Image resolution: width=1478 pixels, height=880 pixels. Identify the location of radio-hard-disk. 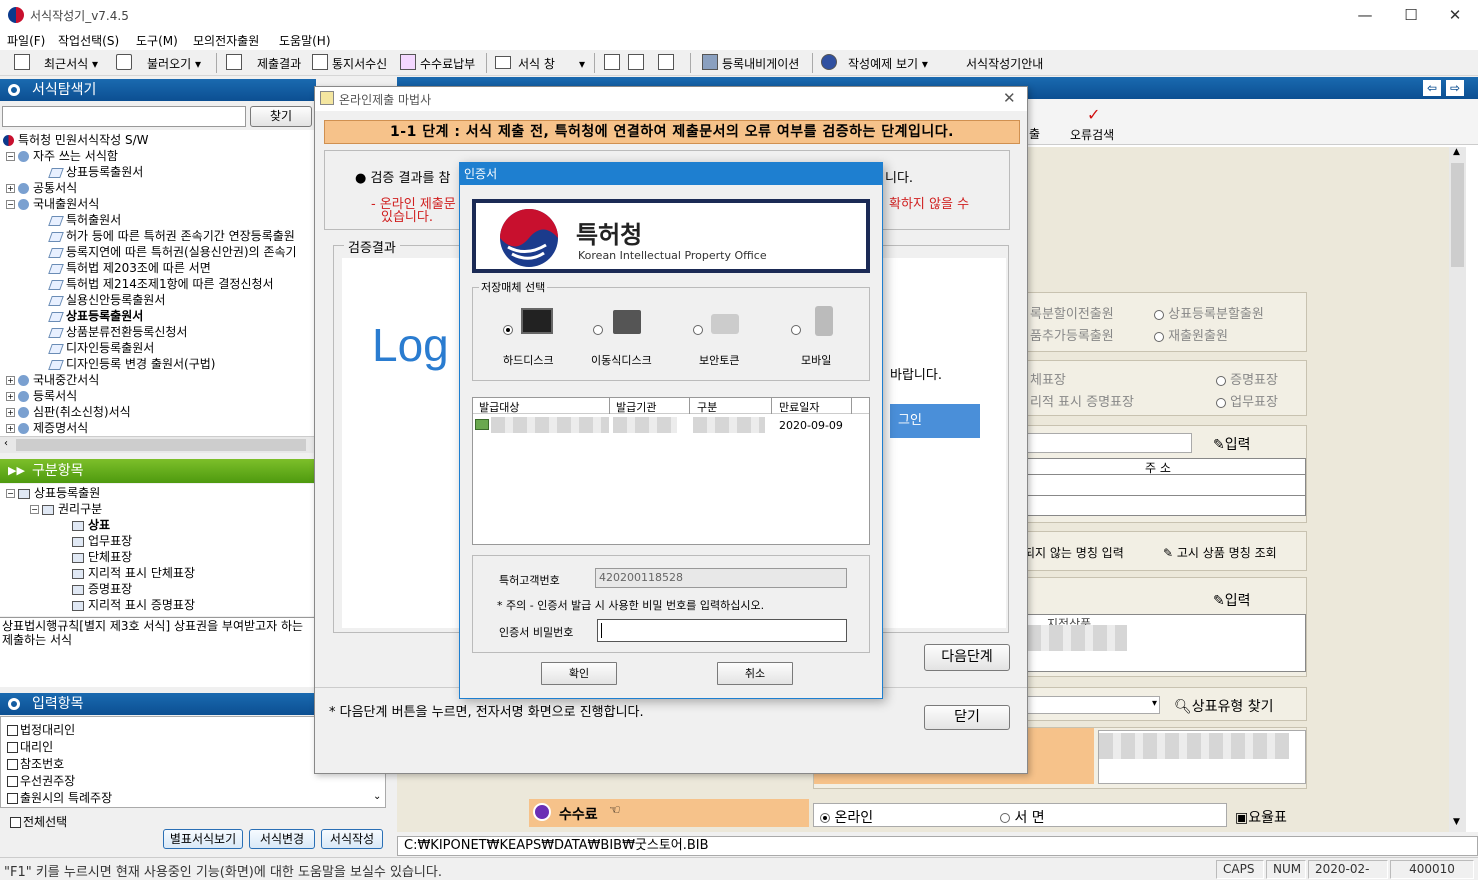
(508, 329).